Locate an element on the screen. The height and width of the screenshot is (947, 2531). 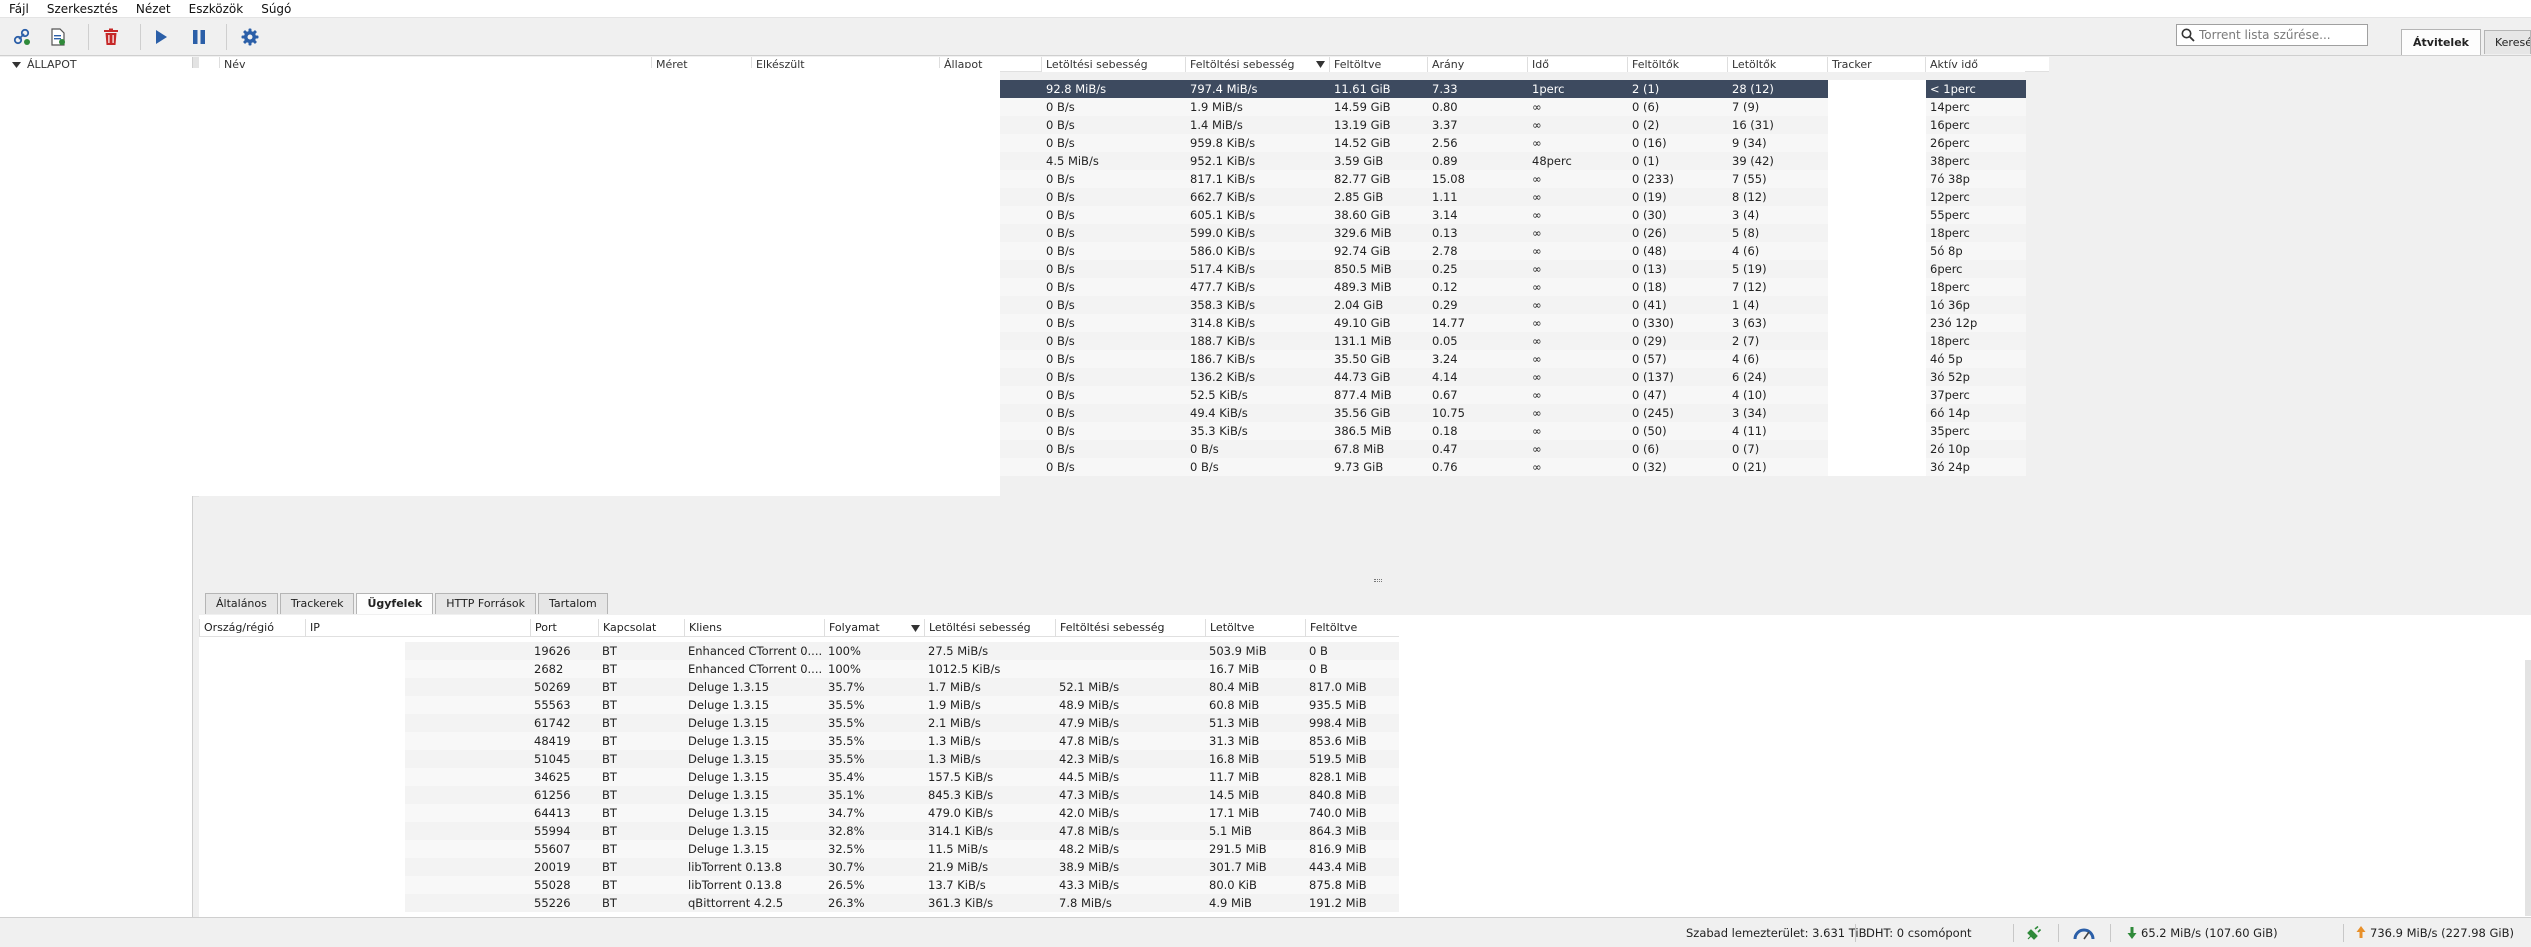
pause-button is located at coordinates (199, 37).